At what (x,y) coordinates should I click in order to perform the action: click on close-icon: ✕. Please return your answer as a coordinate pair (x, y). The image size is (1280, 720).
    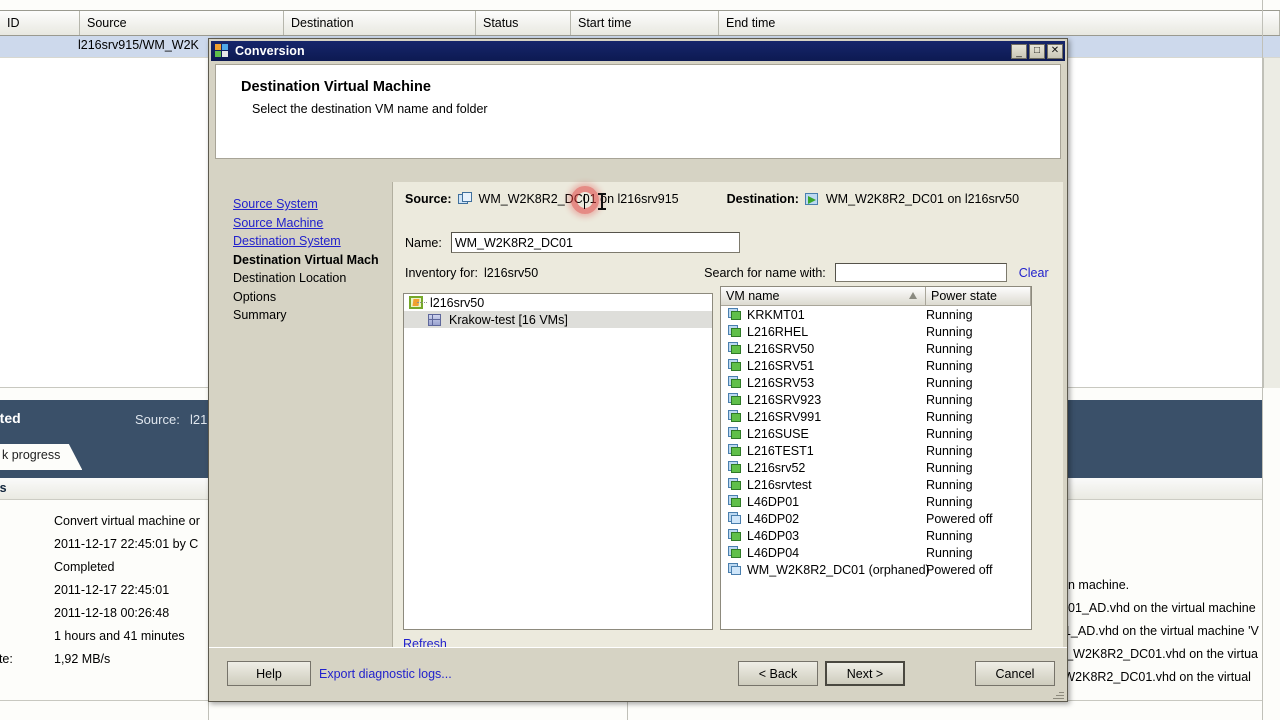
    Looking at the image, I should click on (1055, 51).